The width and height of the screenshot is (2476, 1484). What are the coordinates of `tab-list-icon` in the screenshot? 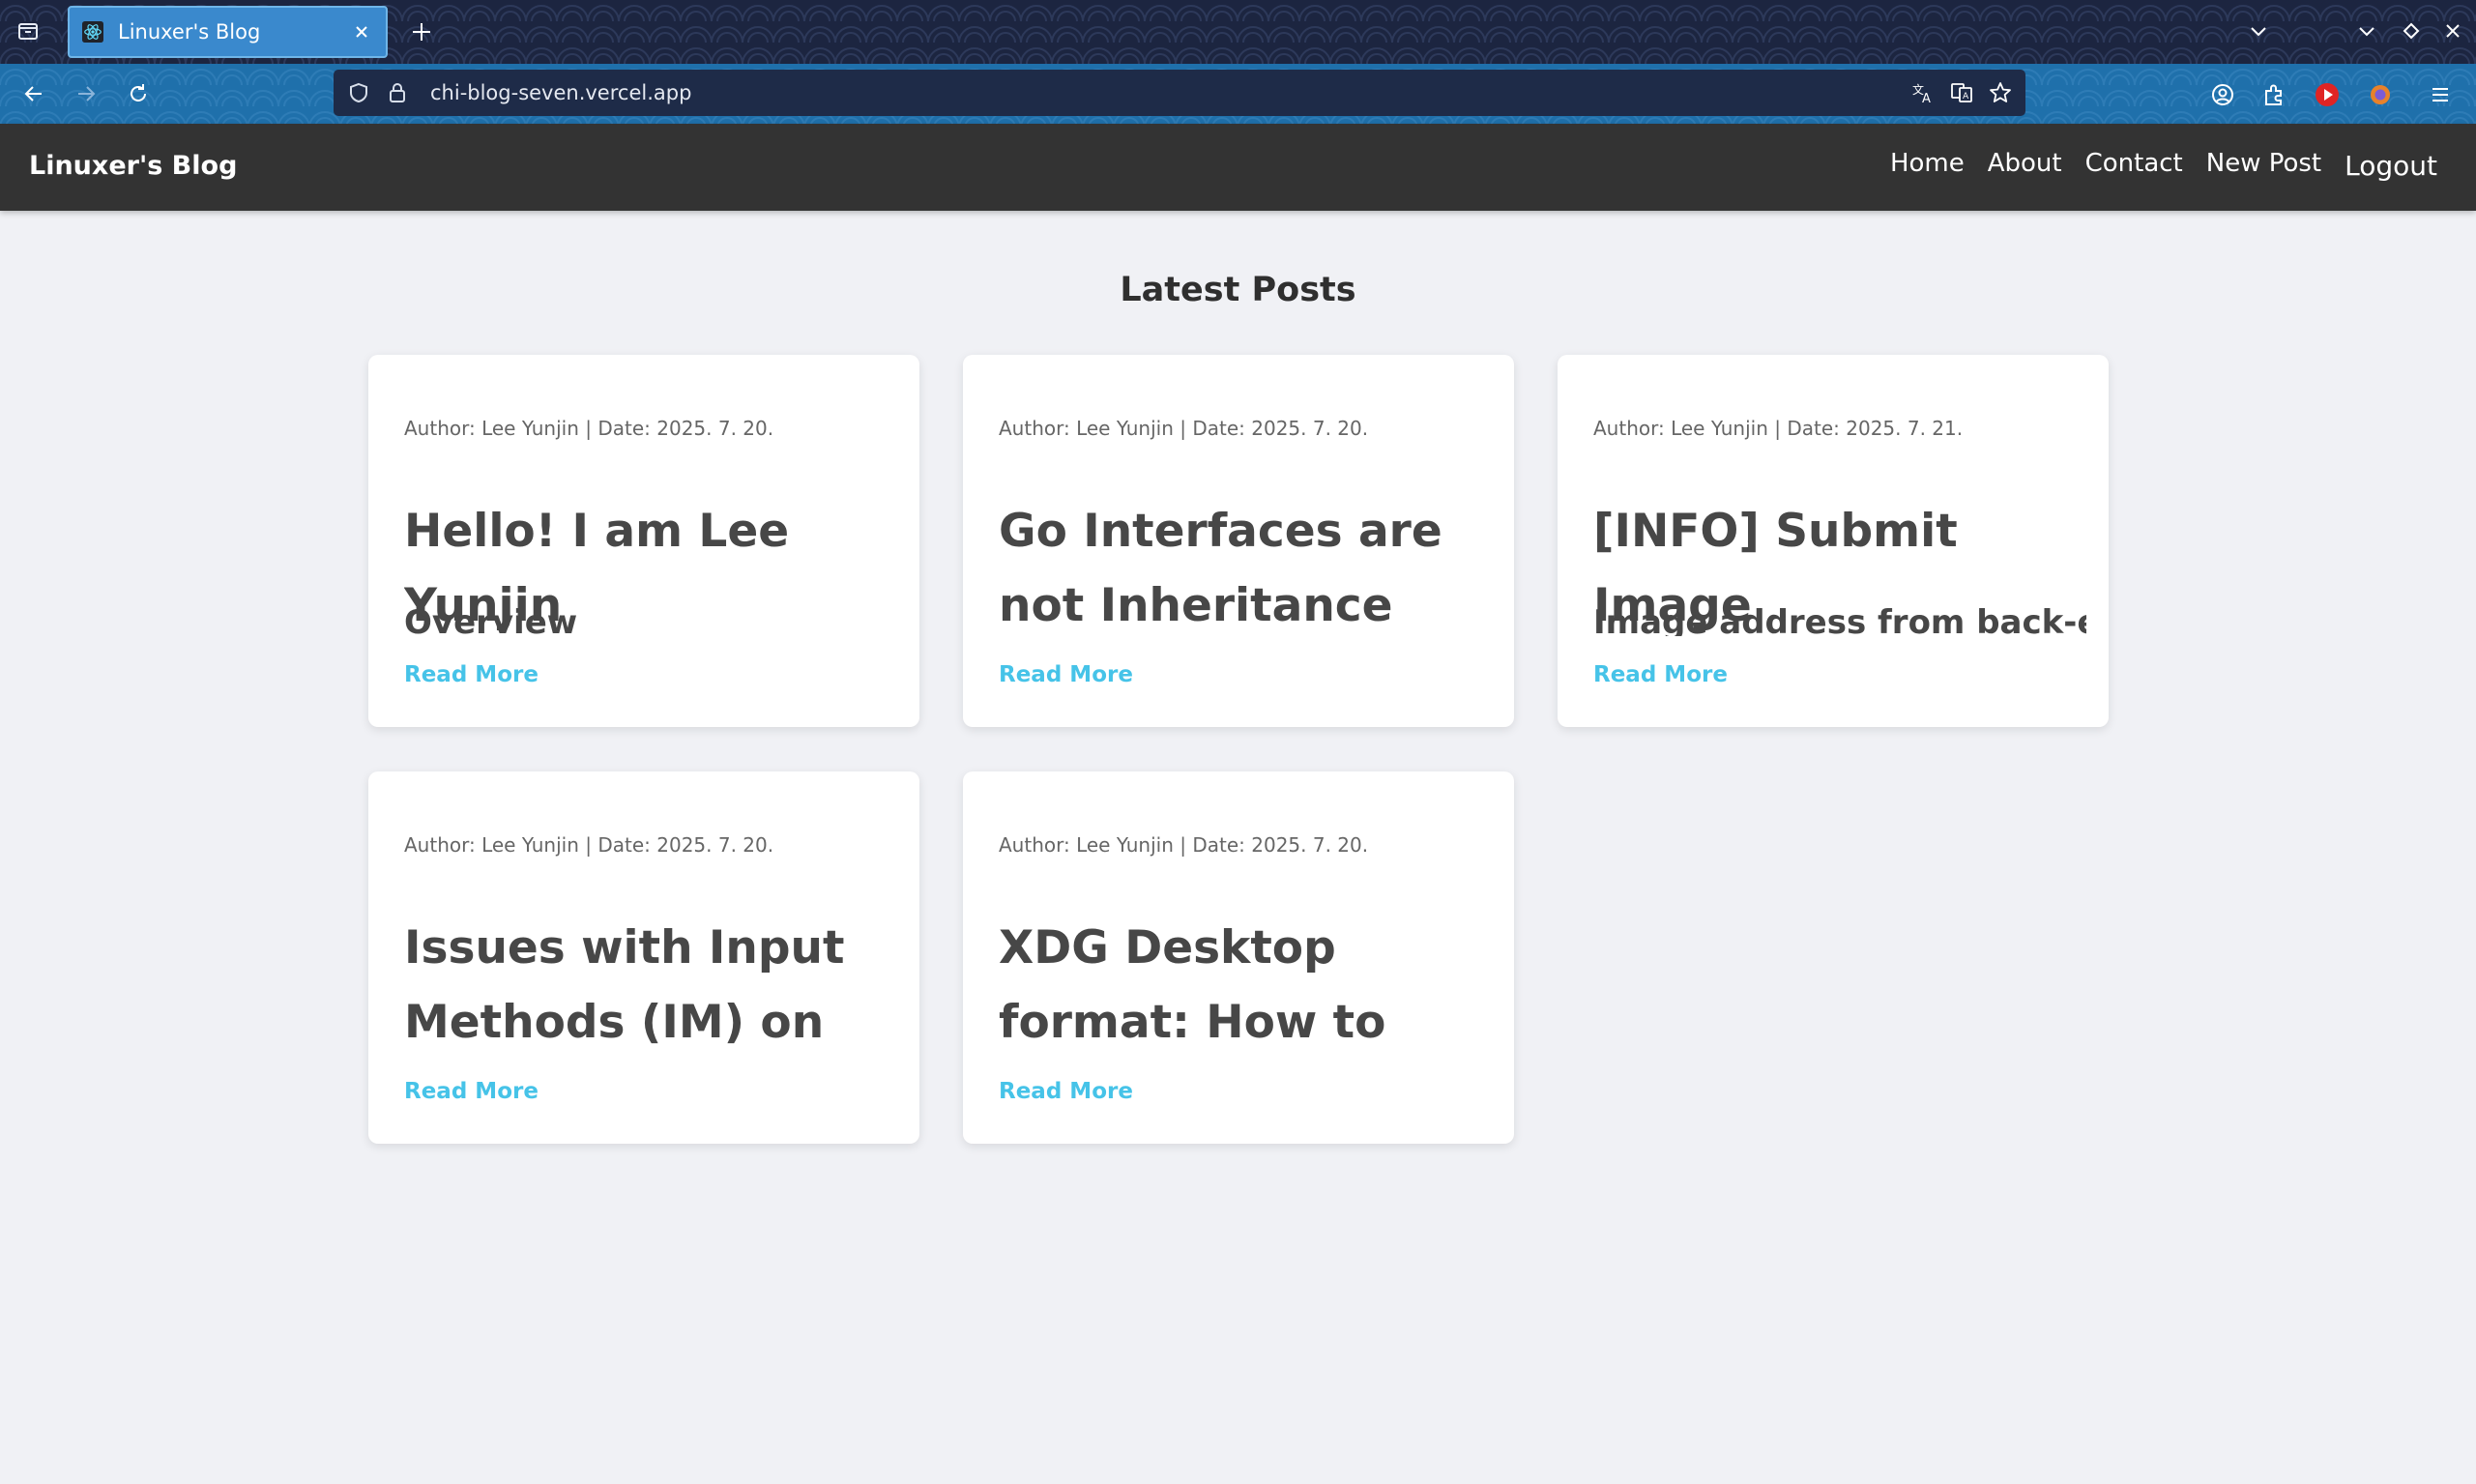 It's located at (28, 31).